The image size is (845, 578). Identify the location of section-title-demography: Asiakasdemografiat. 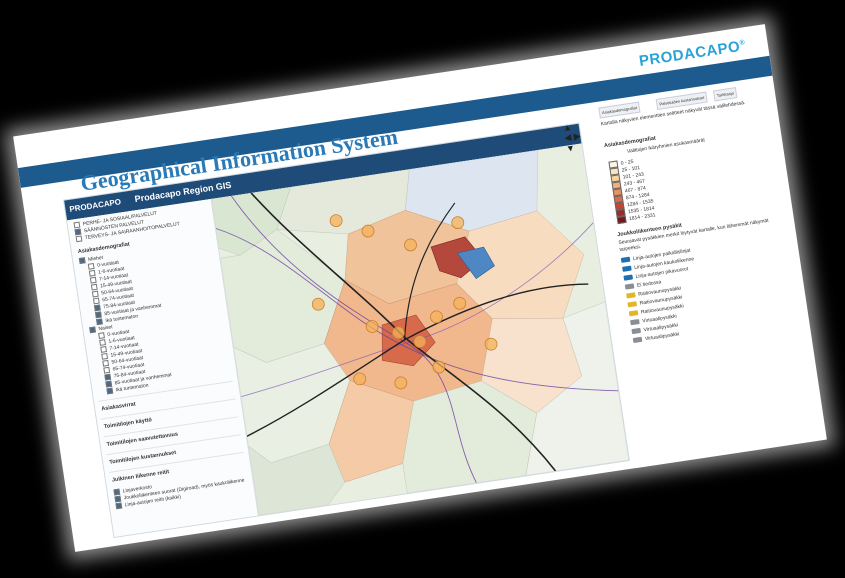
(104, 248).